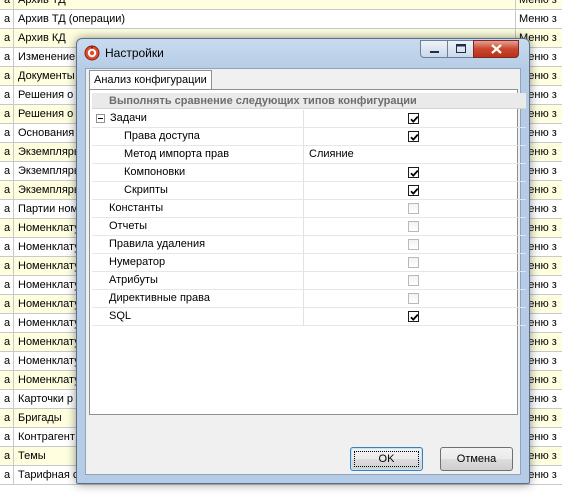  What do you see at coordinates (309, 317) in the screenshot?
I see `grid-row: SQL` at bounding box center [309, 317].